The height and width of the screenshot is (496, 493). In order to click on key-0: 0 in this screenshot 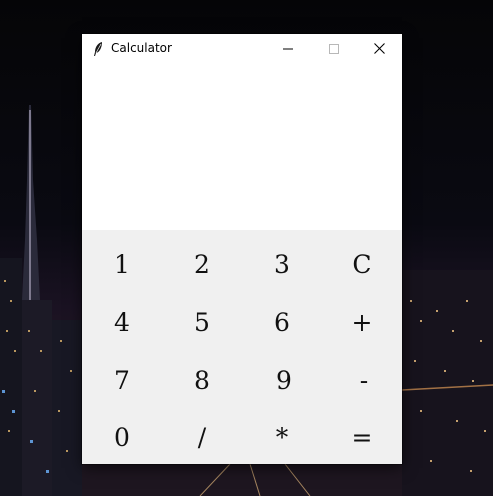, I will do `click(122, 437)`.